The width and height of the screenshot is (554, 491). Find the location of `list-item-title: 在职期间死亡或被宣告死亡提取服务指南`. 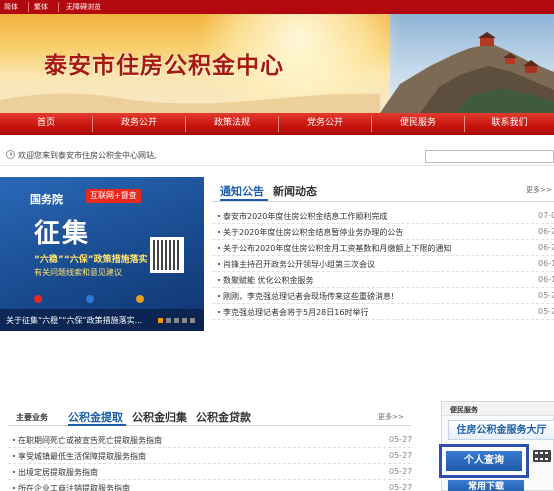

list-item-title: 在职期间死亡或被宣告死亡提取服务指南 is located at coordinates (90, 440).